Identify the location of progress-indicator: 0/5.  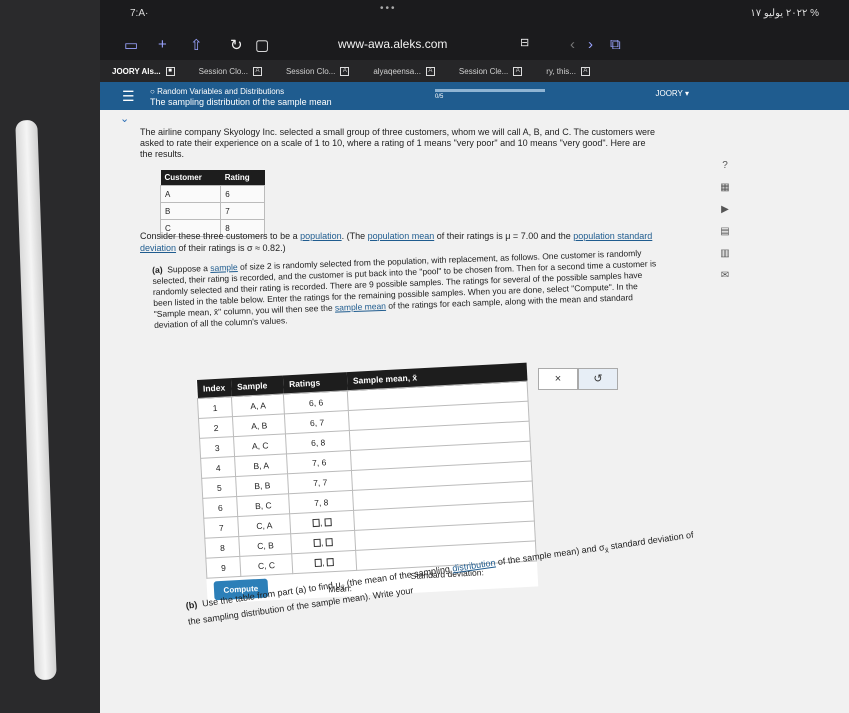
(490, 94).